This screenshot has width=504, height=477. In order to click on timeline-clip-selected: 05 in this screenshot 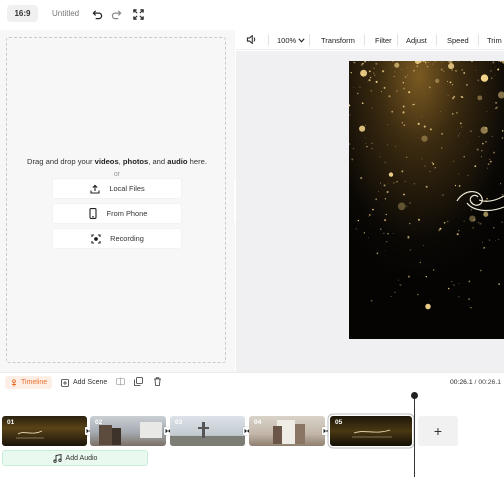, I will do `click(371, 431)`.